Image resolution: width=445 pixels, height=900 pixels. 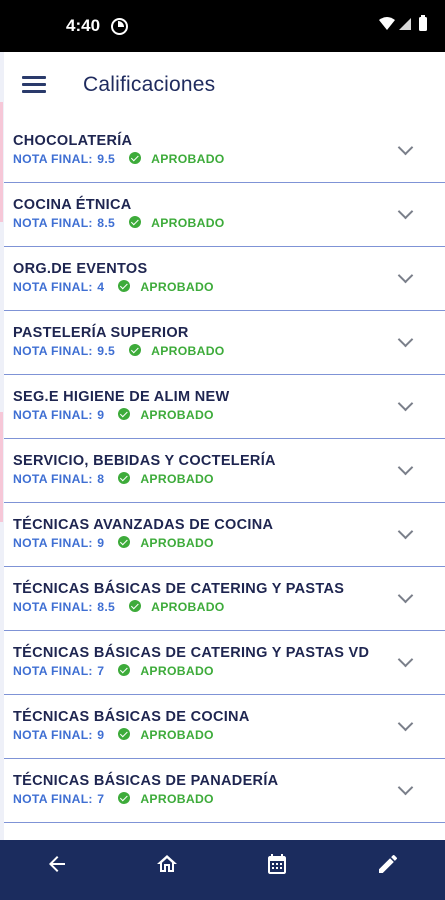 I want to click on course-name: COCINA ÉTNICA, so click(x=72, y=205).